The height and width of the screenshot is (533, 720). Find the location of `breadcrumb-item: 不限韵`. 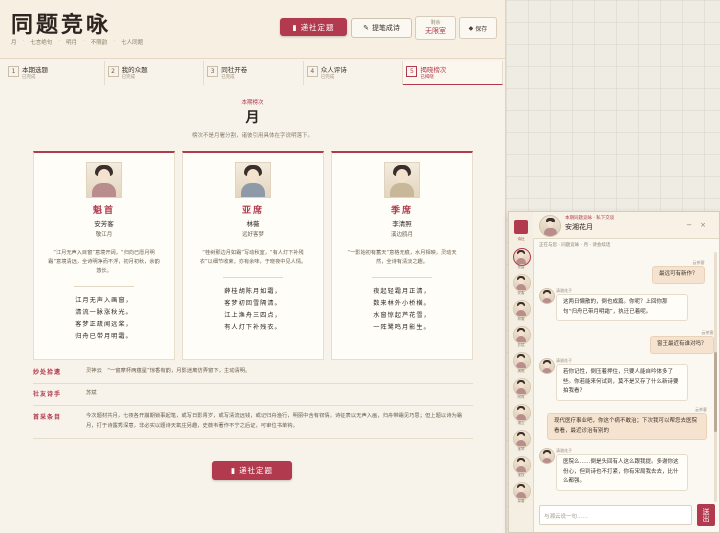

breadcrumb-item: 不限韵 is located at coordinates (99, 42).